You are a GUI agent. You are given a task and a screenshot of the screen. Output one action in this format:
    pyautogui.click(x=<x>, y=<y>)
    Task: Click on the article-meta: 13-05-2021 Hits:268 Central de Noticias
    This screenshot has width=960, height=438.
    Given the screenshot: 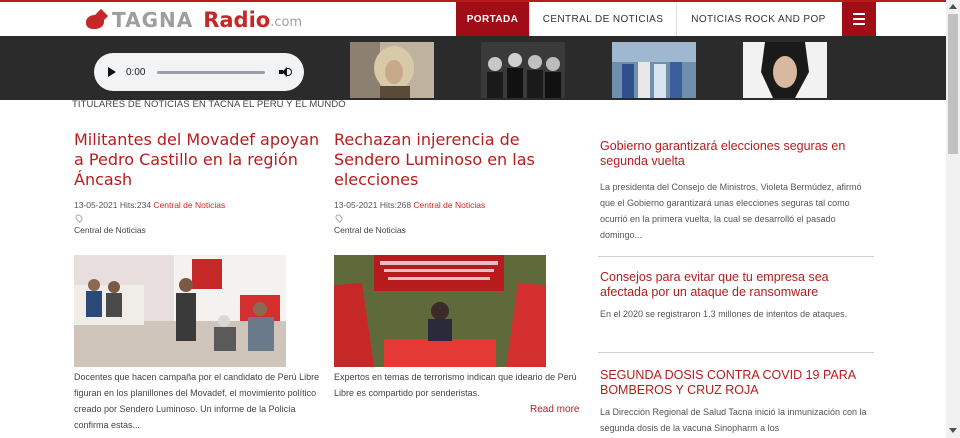 What is the action you would take?
    pyautogui.click(x=457, y=205)
    